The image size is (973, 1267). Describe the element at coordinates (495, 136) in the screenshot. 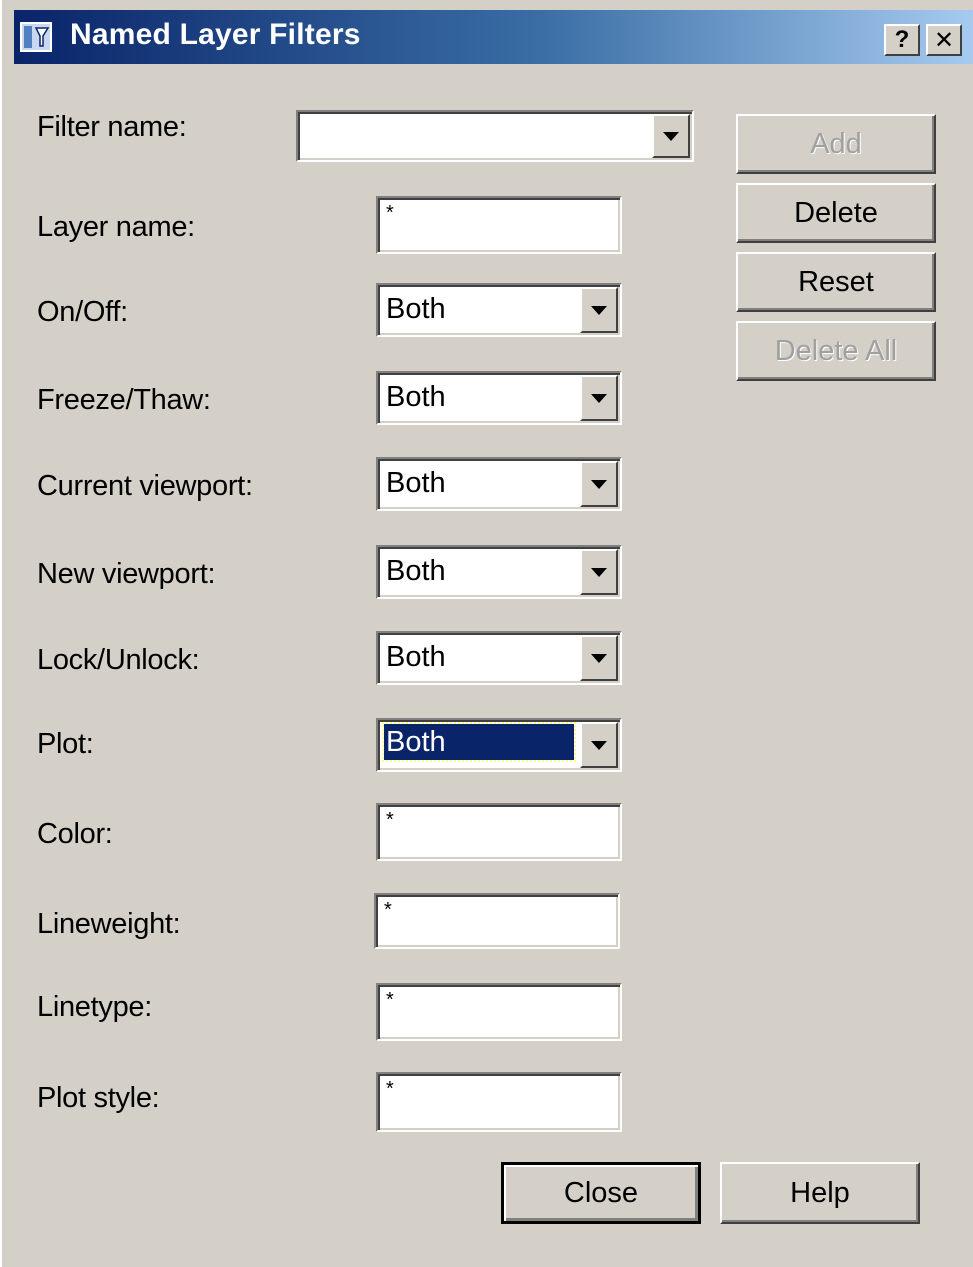

I see `filter-name-combo` at that location.